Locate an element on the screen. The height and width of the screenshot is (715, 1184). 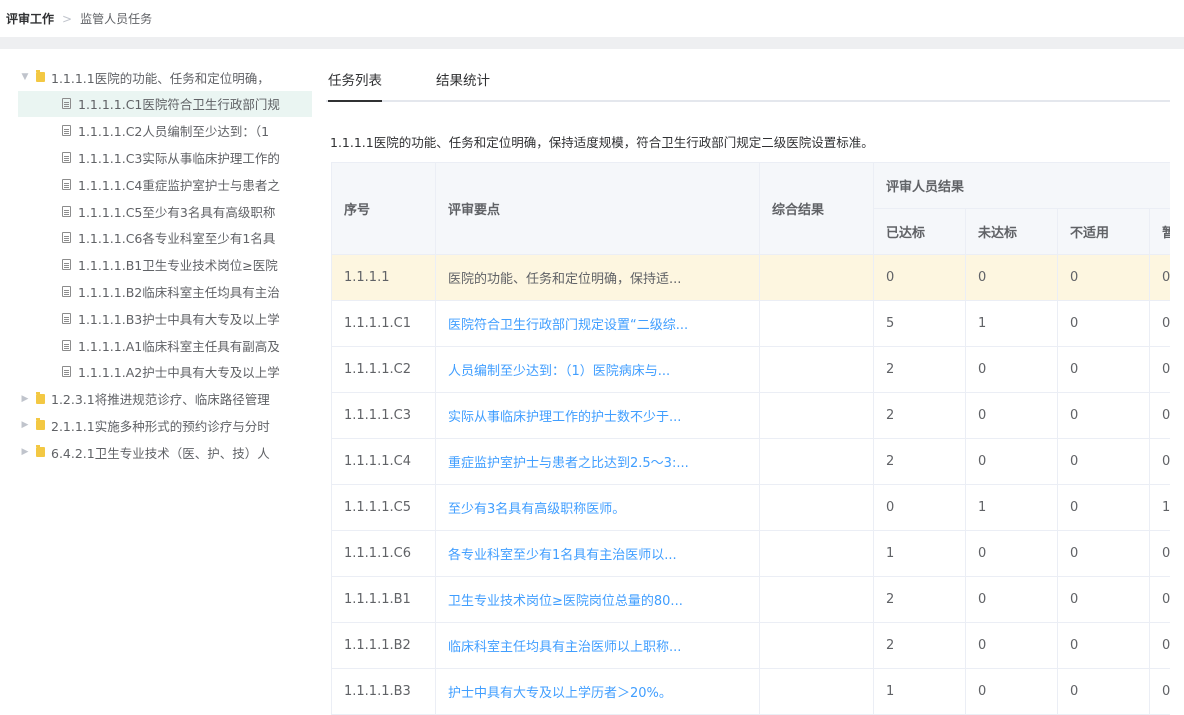
table-row: 1.1.1.1.B1 卫生专业技术岗位≥医院岗位总量的80... 2 0 0 0 is located at coordinates (750, 599).